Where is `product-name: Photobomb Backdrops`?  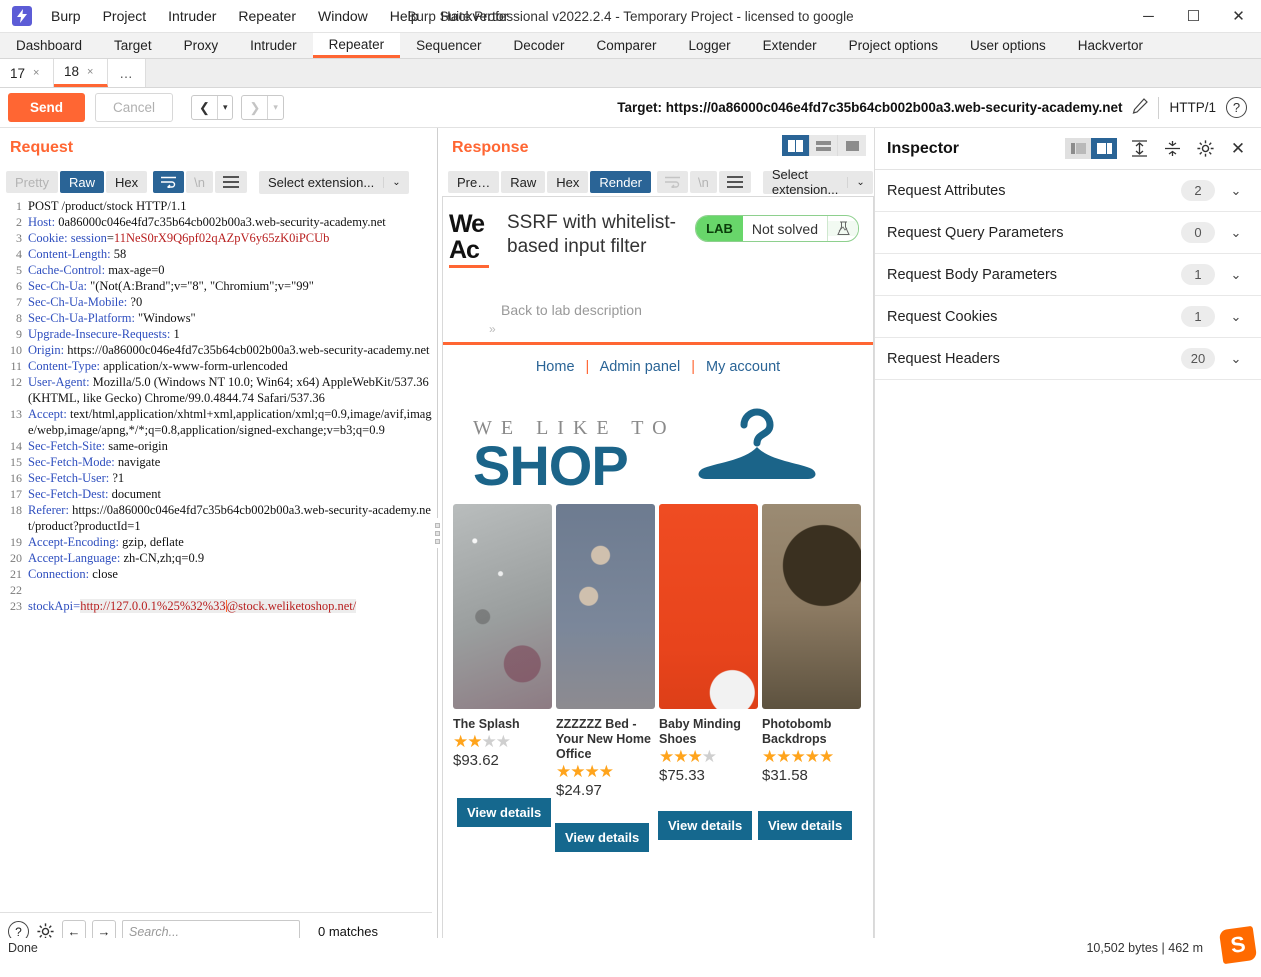 product-name: Photobomb Backdrops is located at coordinates (811, 732).